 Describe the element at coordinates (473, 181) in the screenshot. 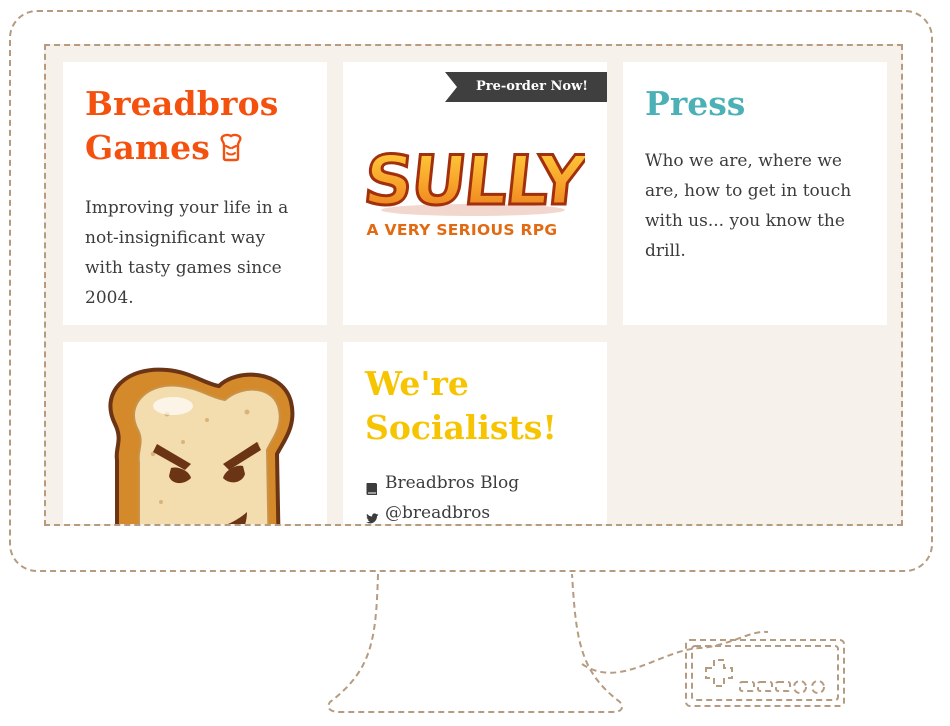

I see `sully-logo-title: SULLY` at that location.